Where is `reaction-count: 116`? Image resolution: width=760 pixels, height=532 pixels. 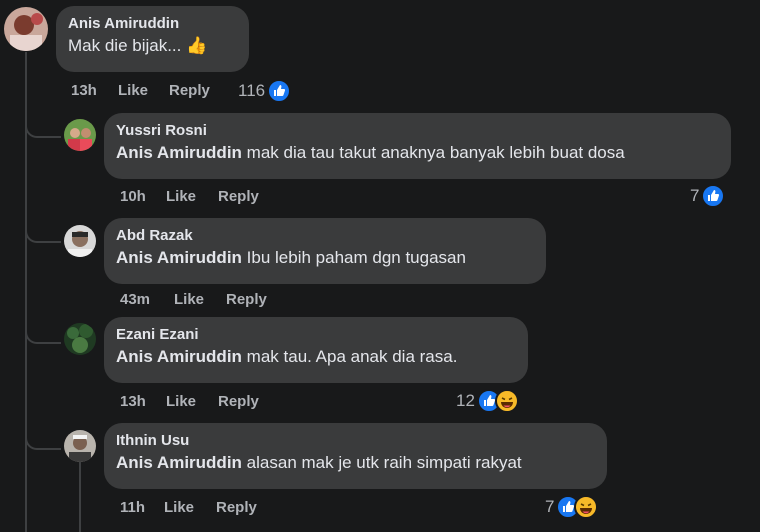
reaction-count: 116 is located at coordinates (252, 90).